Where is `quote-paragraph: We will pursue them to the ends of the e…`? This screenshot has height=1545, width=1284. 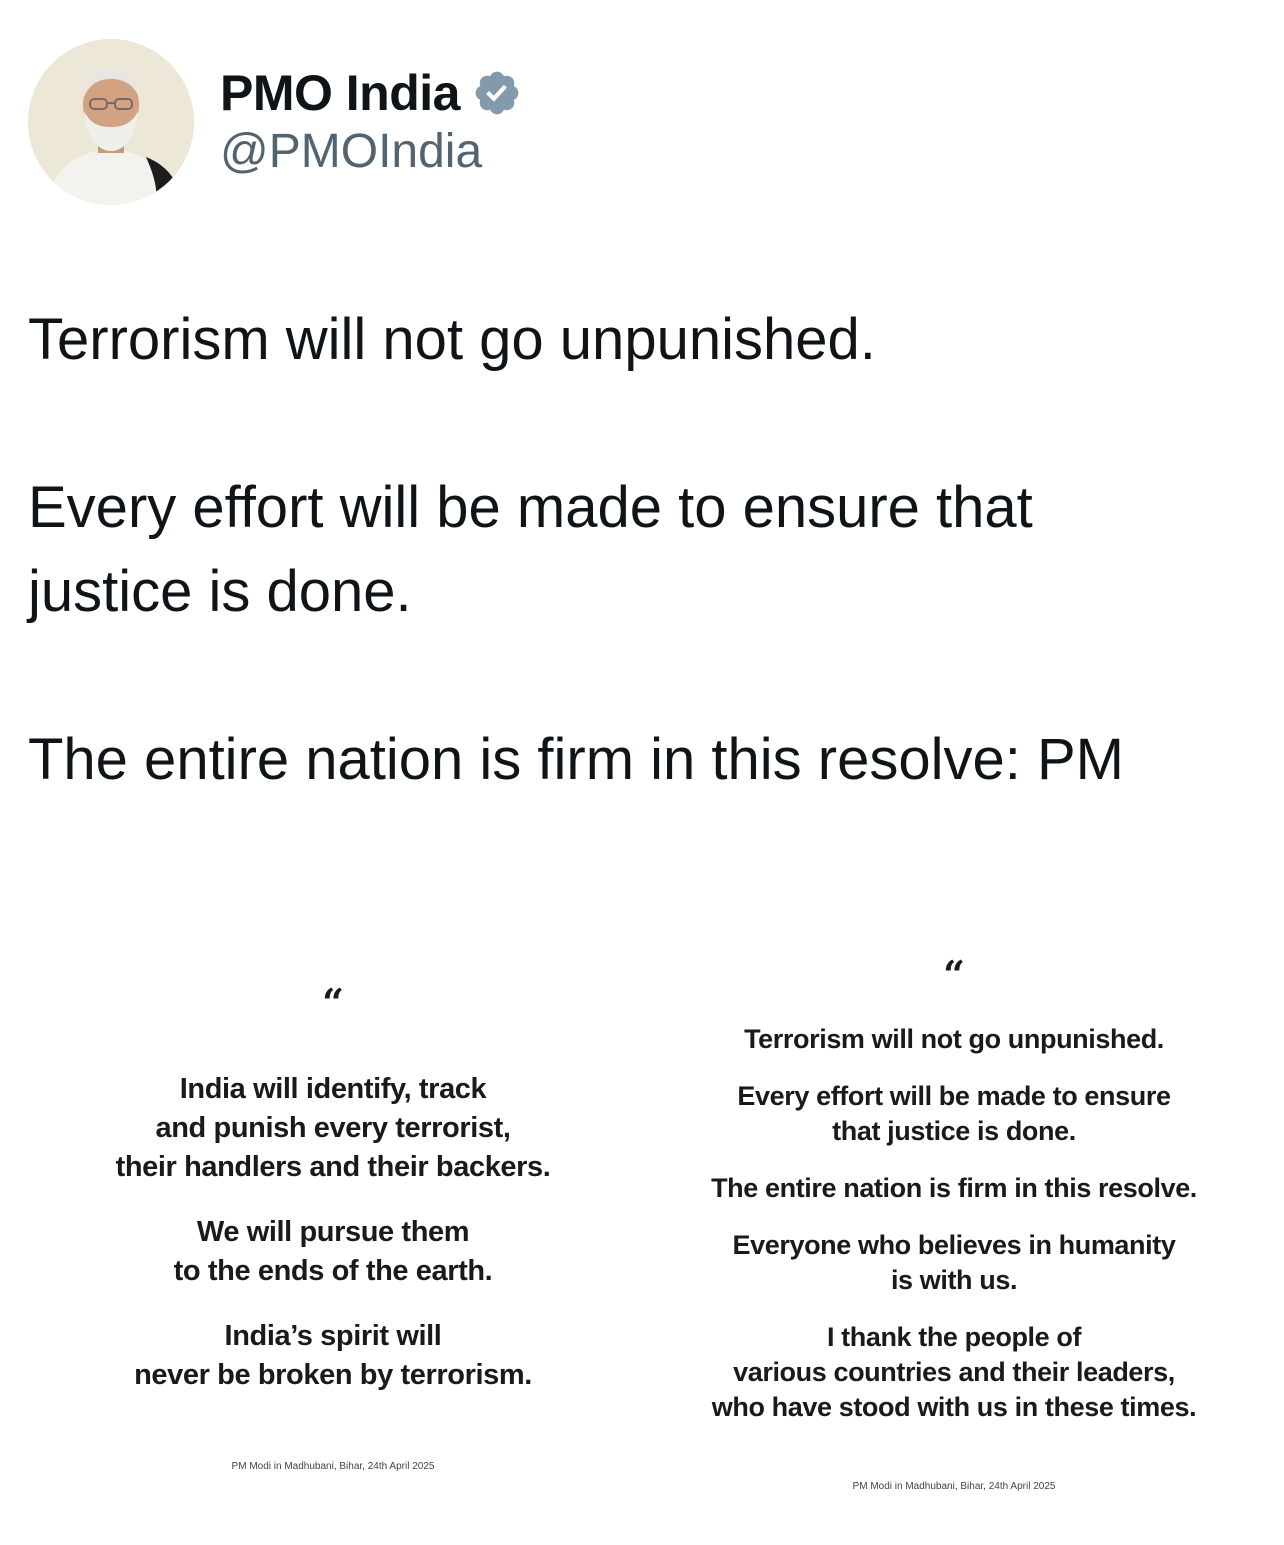
quote-paragraph: We will pursue them to the ends of the e… is located at coordinates (333, 1251).